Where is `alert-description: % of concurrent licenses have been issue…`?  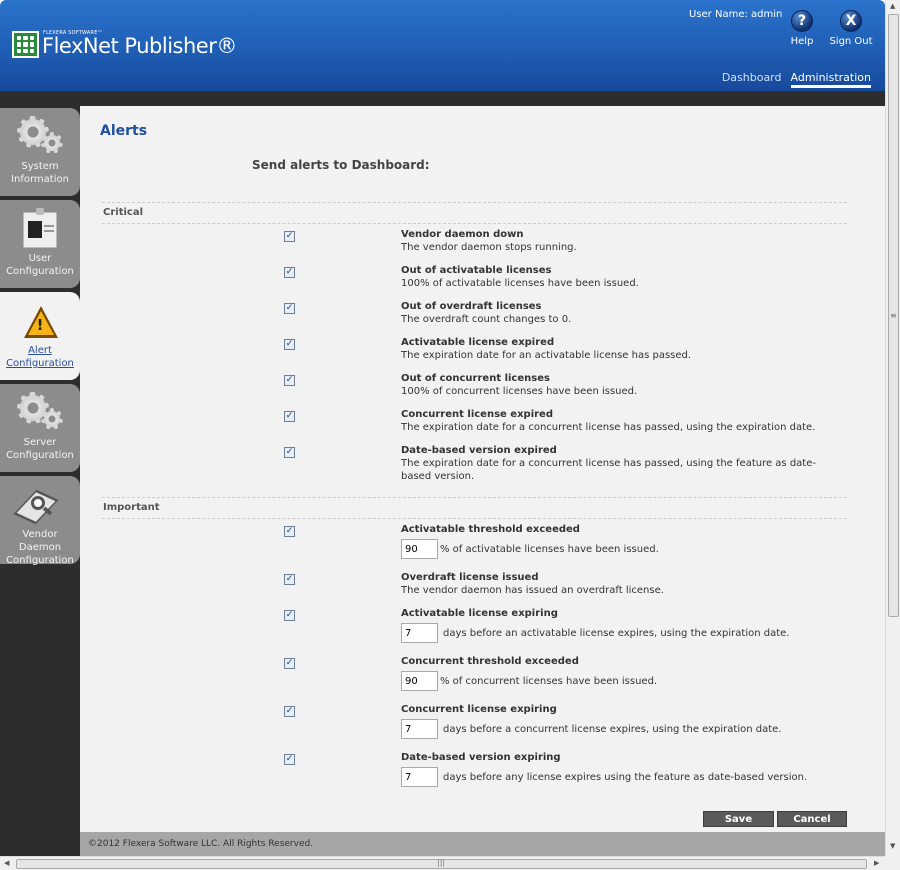 alert-description: % of concurrent licenses have been issue… is located at coordinates (549, 681).